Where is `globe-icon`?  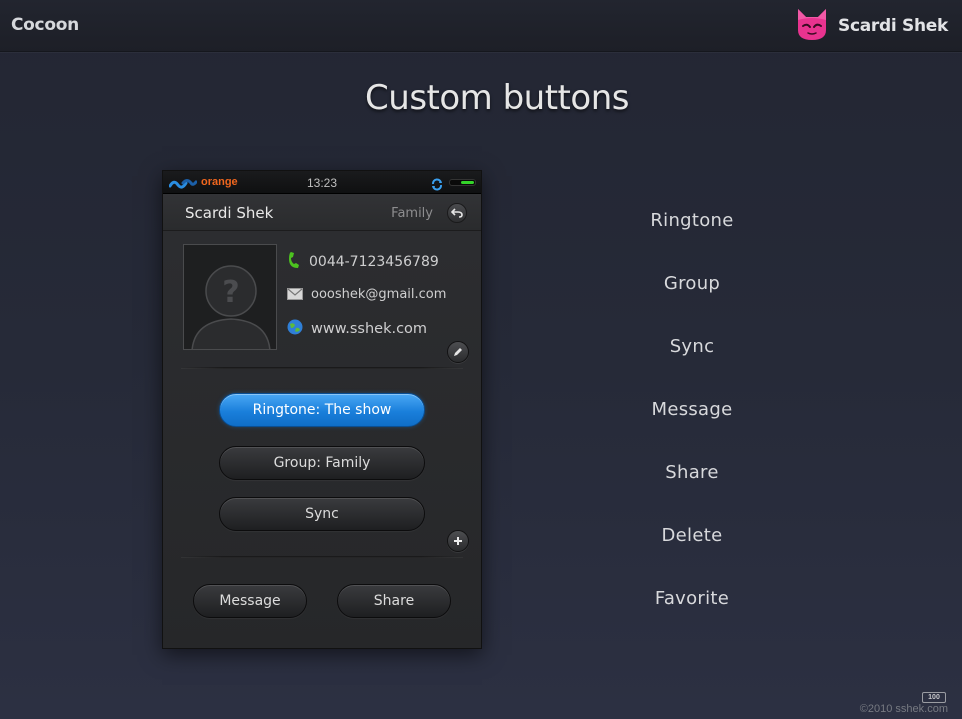 globe-icon is located at coordinates (295, 329).